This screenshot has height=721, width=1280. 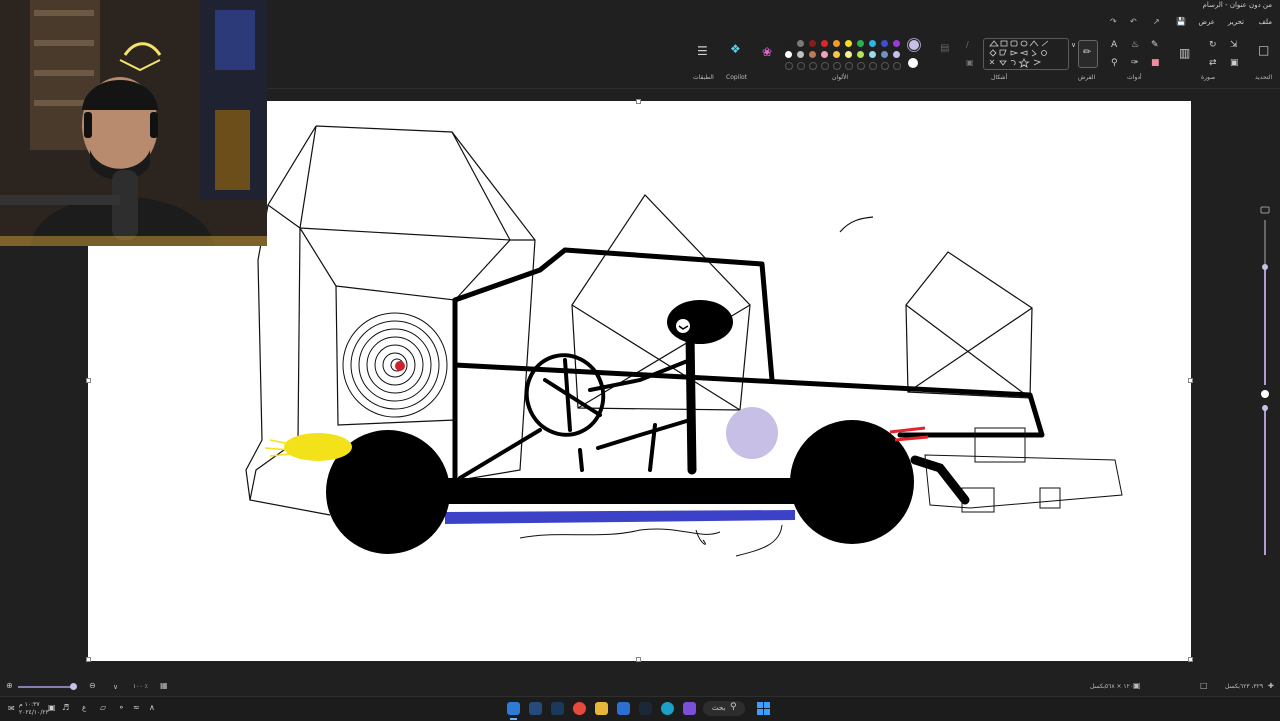 What do you see at coordinates (1190, 380) in the screenshot?
I see `resize-handle-right` at bounding box center [1190, 380].